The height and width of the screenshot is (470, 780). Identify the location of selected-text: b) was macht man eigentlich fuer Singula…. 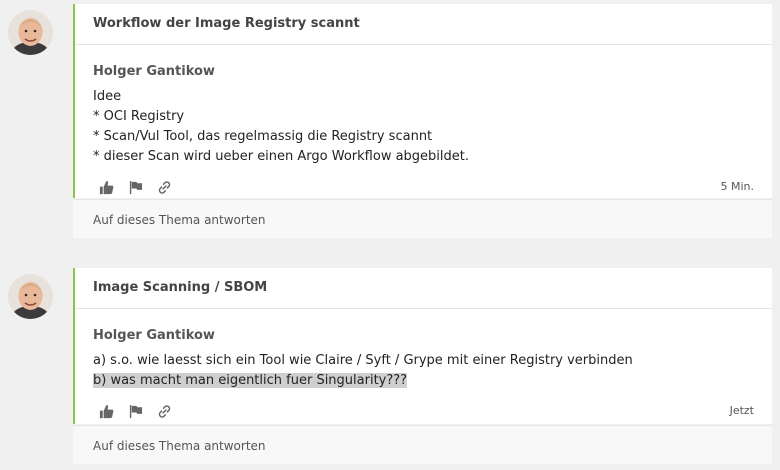
(250, 380).